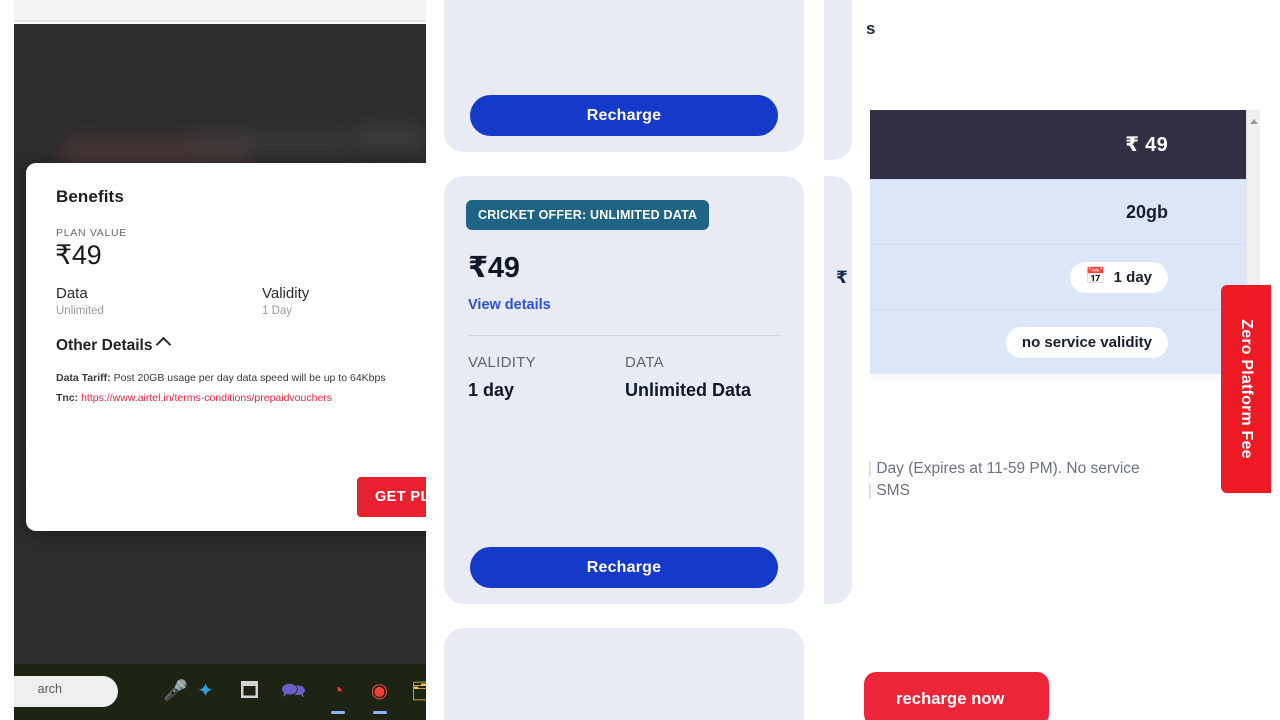 The width and height of the screenshot is (1280, 720). Describe the element at coordinates (1065, 144) in the screenshot. I see `table-row-price: ₹ 49` at that location.